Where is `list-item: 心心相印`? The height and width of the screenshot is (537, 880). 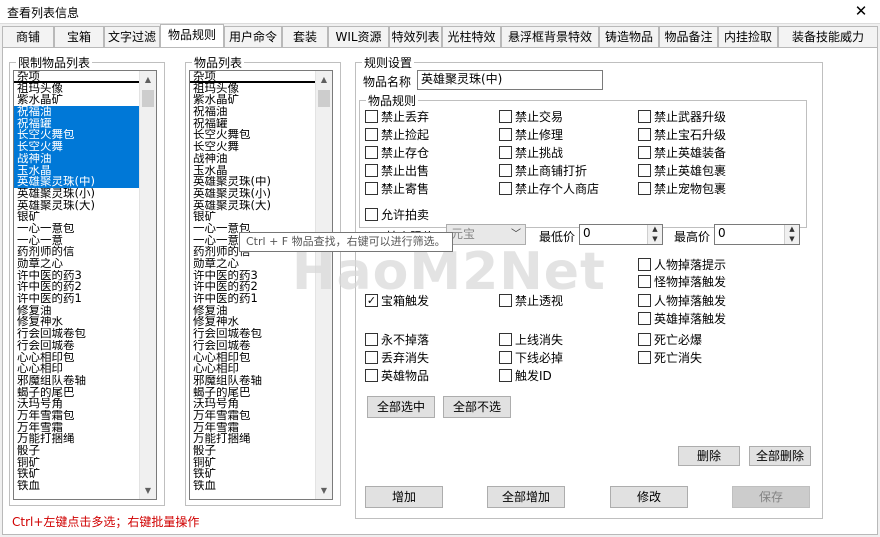 list-item: 心心相印 is located at coordinates (252, 369).